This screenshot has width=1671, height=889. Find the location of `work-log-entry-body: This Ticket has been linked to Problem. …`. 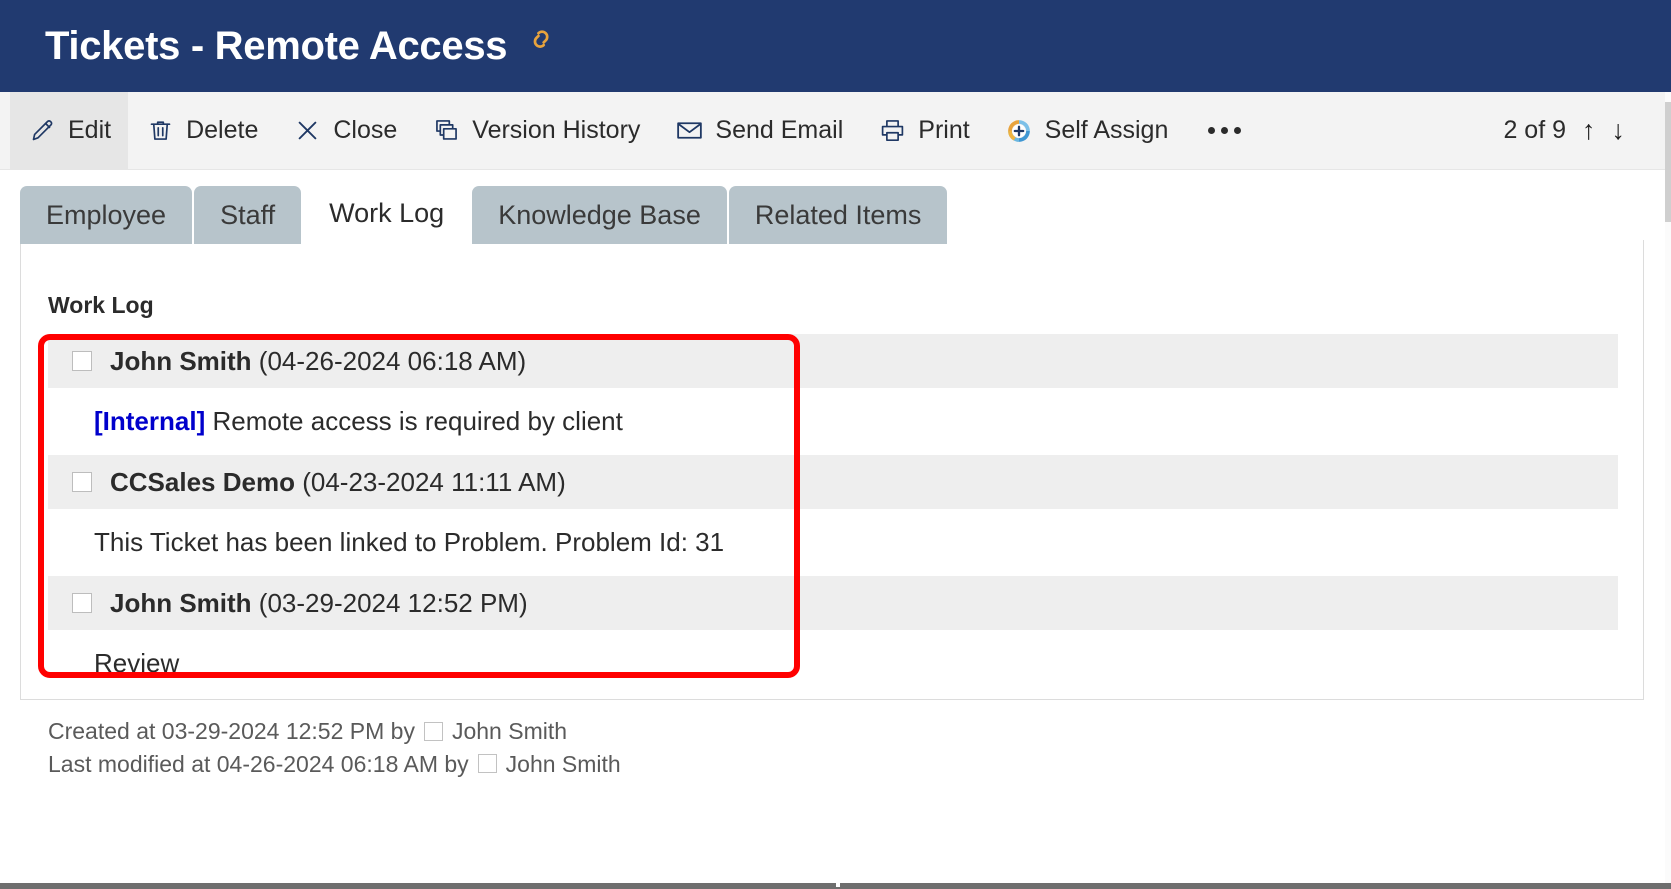

work-log-entry-body: This Ticket has been linked to Problem. … is located at coordinates (833, 542).